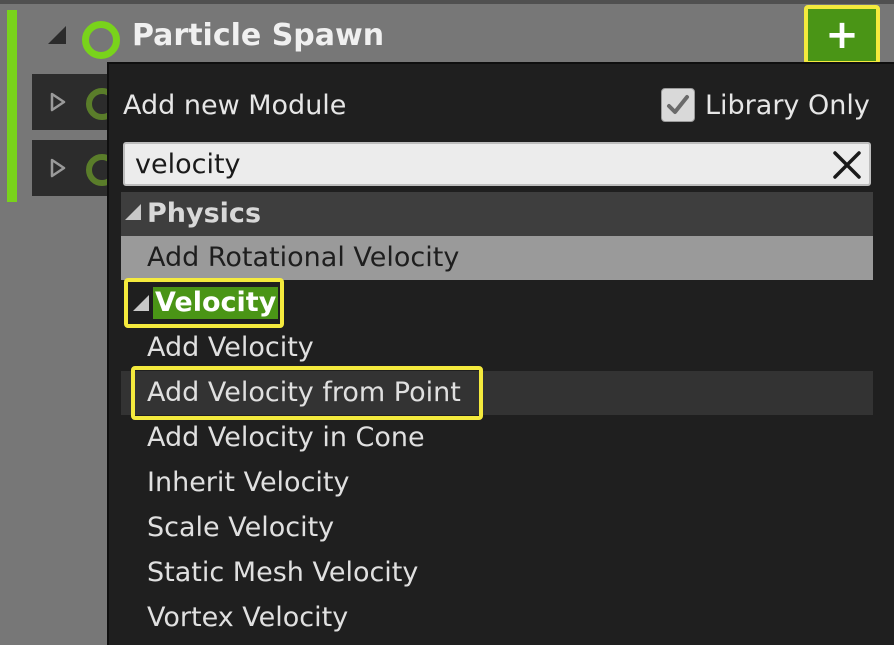 This screenshot has height=645, width=894. Describe the element at coordinates (787, 105) in the screenshot. I see `library-only-label: Library Only` at that location.